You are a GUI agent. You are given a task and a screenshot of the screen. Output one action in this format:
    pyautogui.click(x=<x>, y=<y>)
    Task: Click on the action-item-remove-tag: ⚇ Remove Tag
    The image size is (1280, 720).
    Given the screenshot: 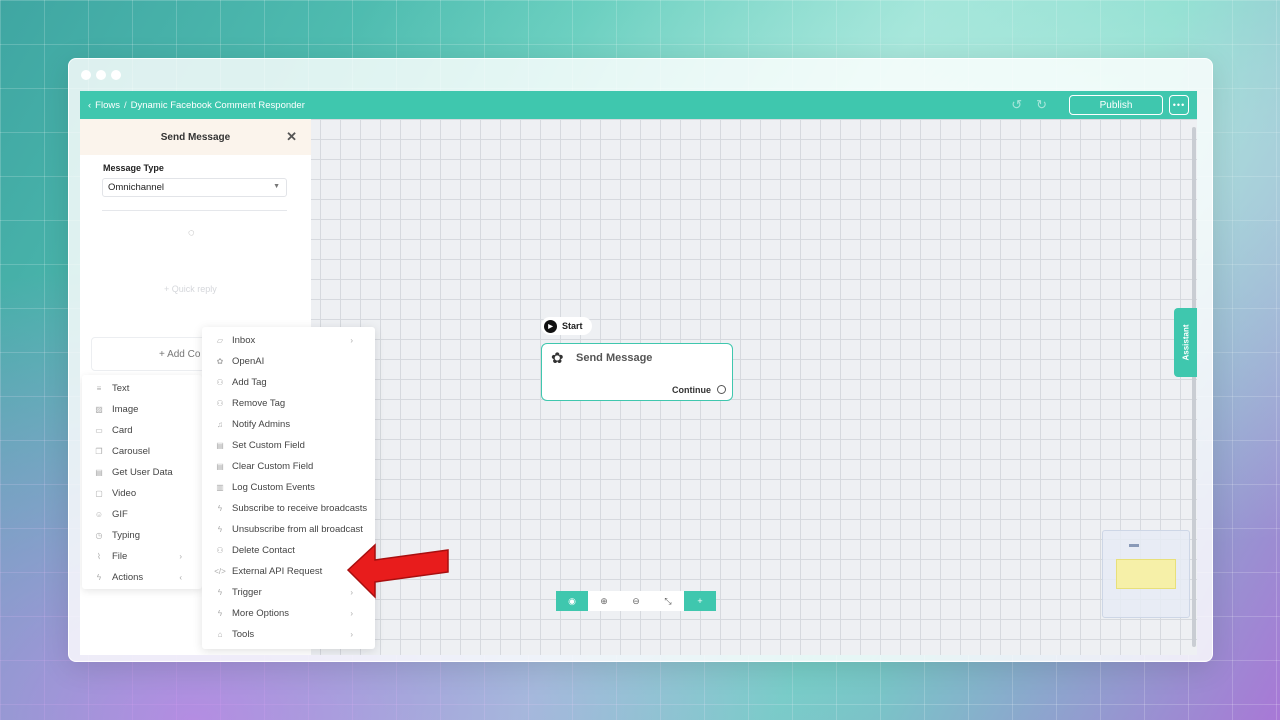 What is the action you would take?
    pyautogui.click(x=288, y=403)
    